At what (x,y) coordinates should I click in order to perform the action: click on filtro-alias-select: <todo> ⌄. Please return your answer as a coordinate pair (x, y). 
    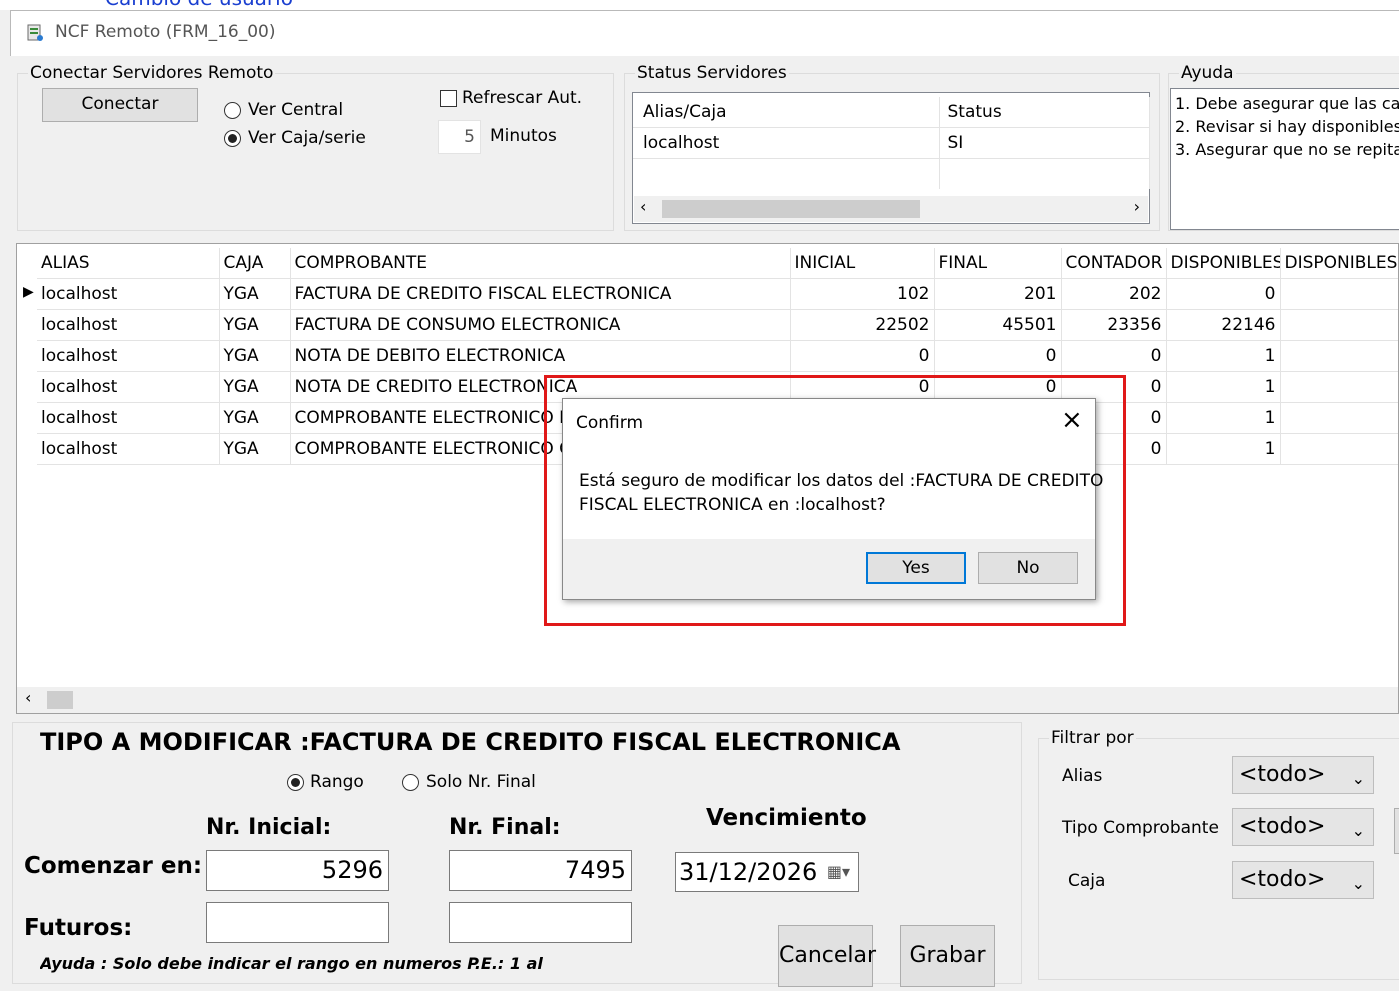
    Looking at the image, I should click on (1303, 775).